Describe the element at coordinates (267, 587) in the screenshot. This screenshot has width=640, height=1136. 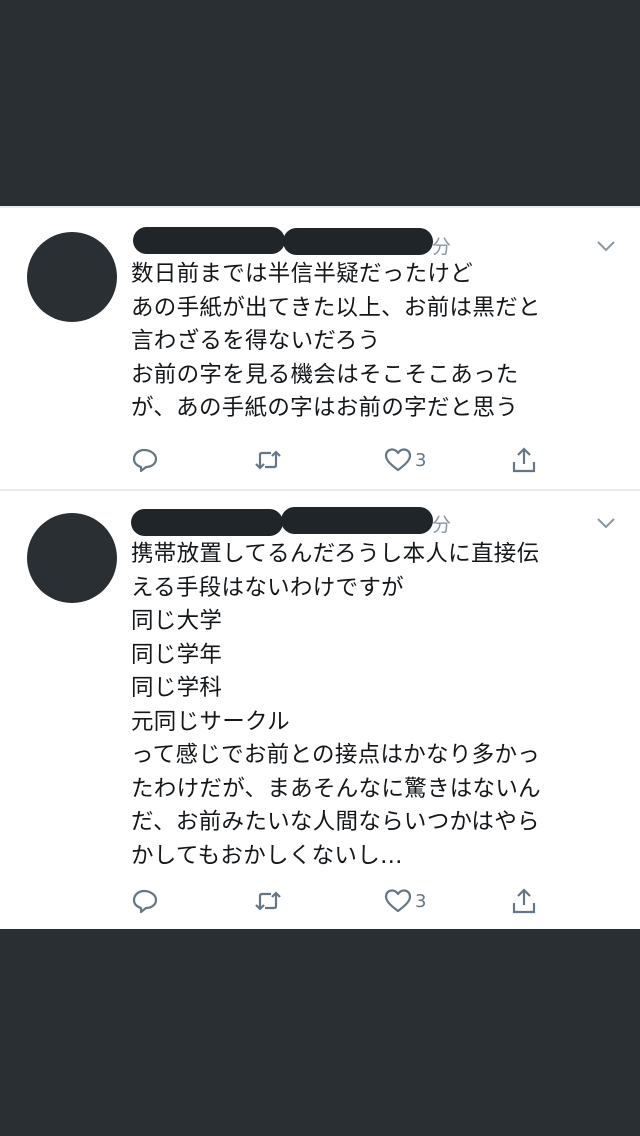
I see `tweet-text-line: える手段はないわけですが` at that location.